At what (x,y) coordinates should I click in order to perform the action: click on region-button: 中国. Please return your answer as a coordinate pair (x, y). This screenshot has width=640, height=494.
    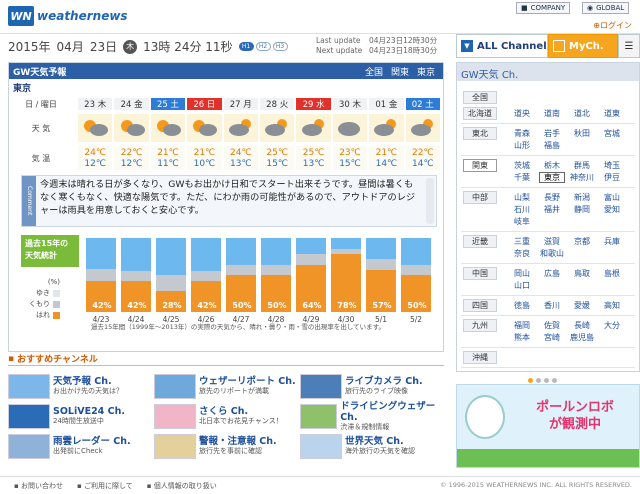
    Looking at the image, I should click on (480, 273).